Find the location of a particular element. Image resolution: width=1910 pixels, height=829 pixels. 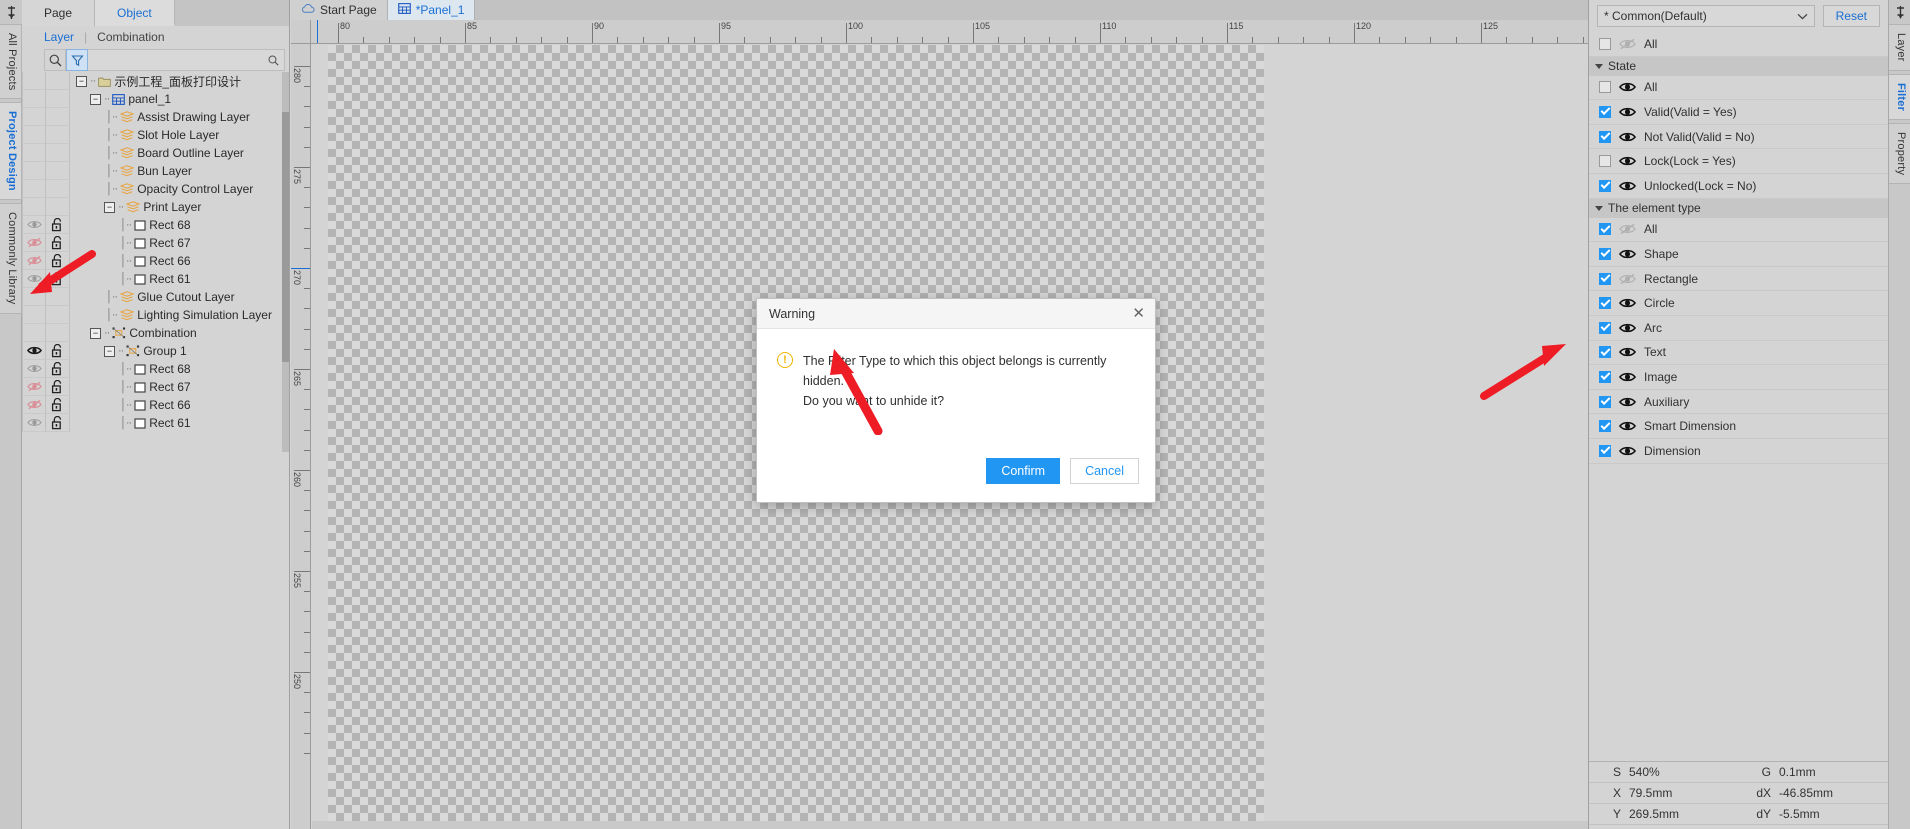

tree-node: − ·· Group 1 is located at coordinates (128, 351).